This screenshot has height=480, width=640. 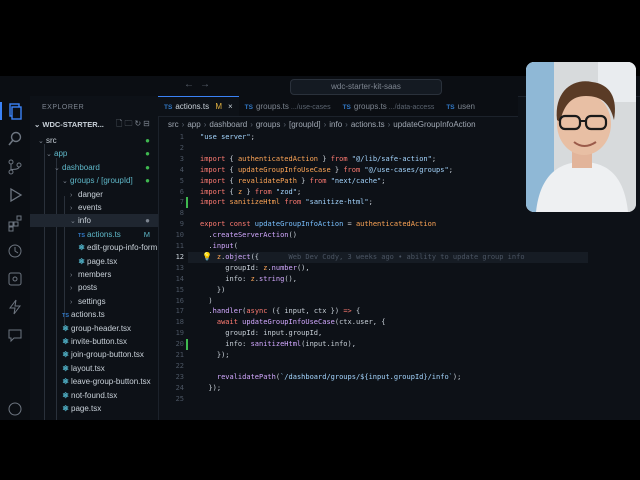 What do you see at coordinates (181, 180) in the screenshot?
I see `line-number: 5` at bounding box center [181, 180].